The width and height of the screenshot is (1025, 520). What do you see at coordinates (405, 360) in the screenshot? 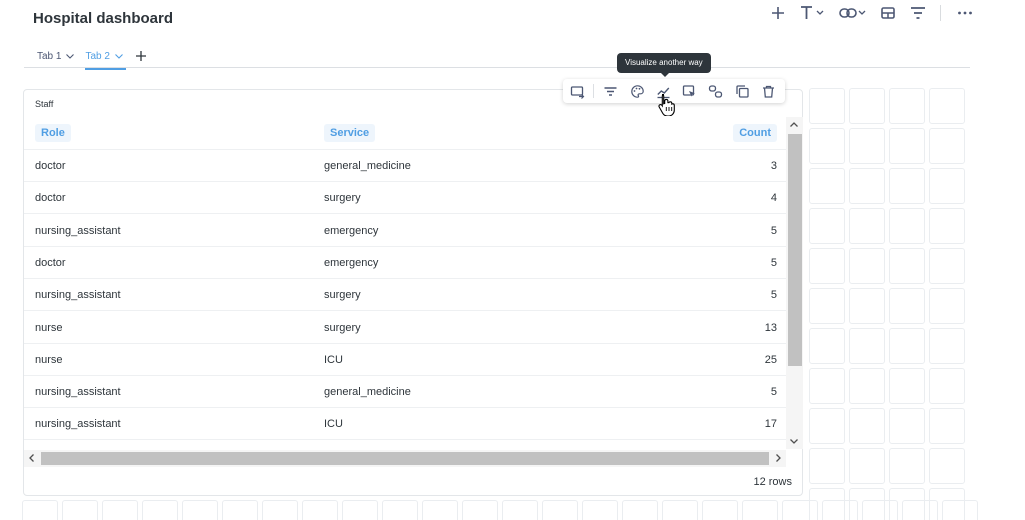
I see `table-row: nurse ICU 25` at bounding box center [405, 360].